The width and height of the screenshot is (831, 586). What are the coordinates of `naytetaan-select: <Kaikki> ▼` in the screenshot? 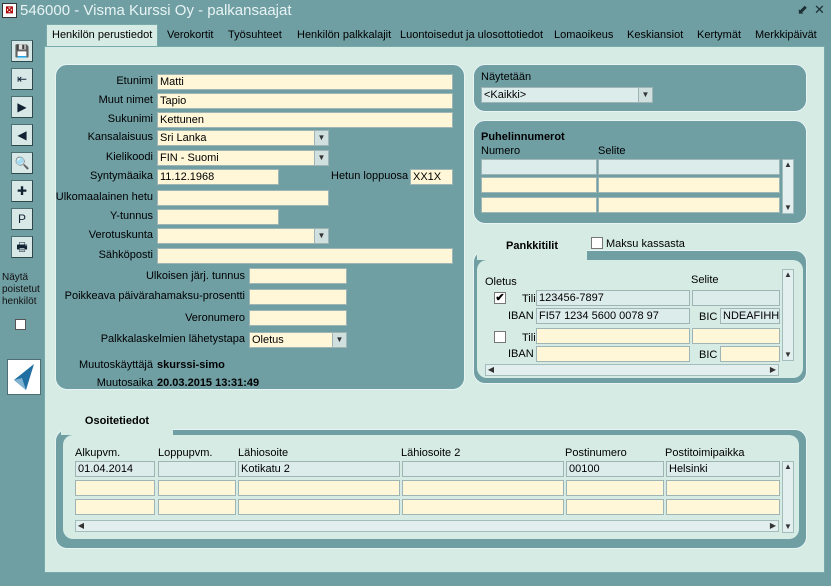 It's located at (567, 95).